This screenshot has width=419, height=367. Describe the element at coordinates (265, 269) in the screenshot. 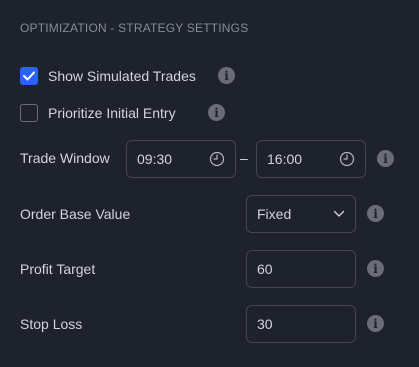

I see `profit-target-value: 60` at that location.